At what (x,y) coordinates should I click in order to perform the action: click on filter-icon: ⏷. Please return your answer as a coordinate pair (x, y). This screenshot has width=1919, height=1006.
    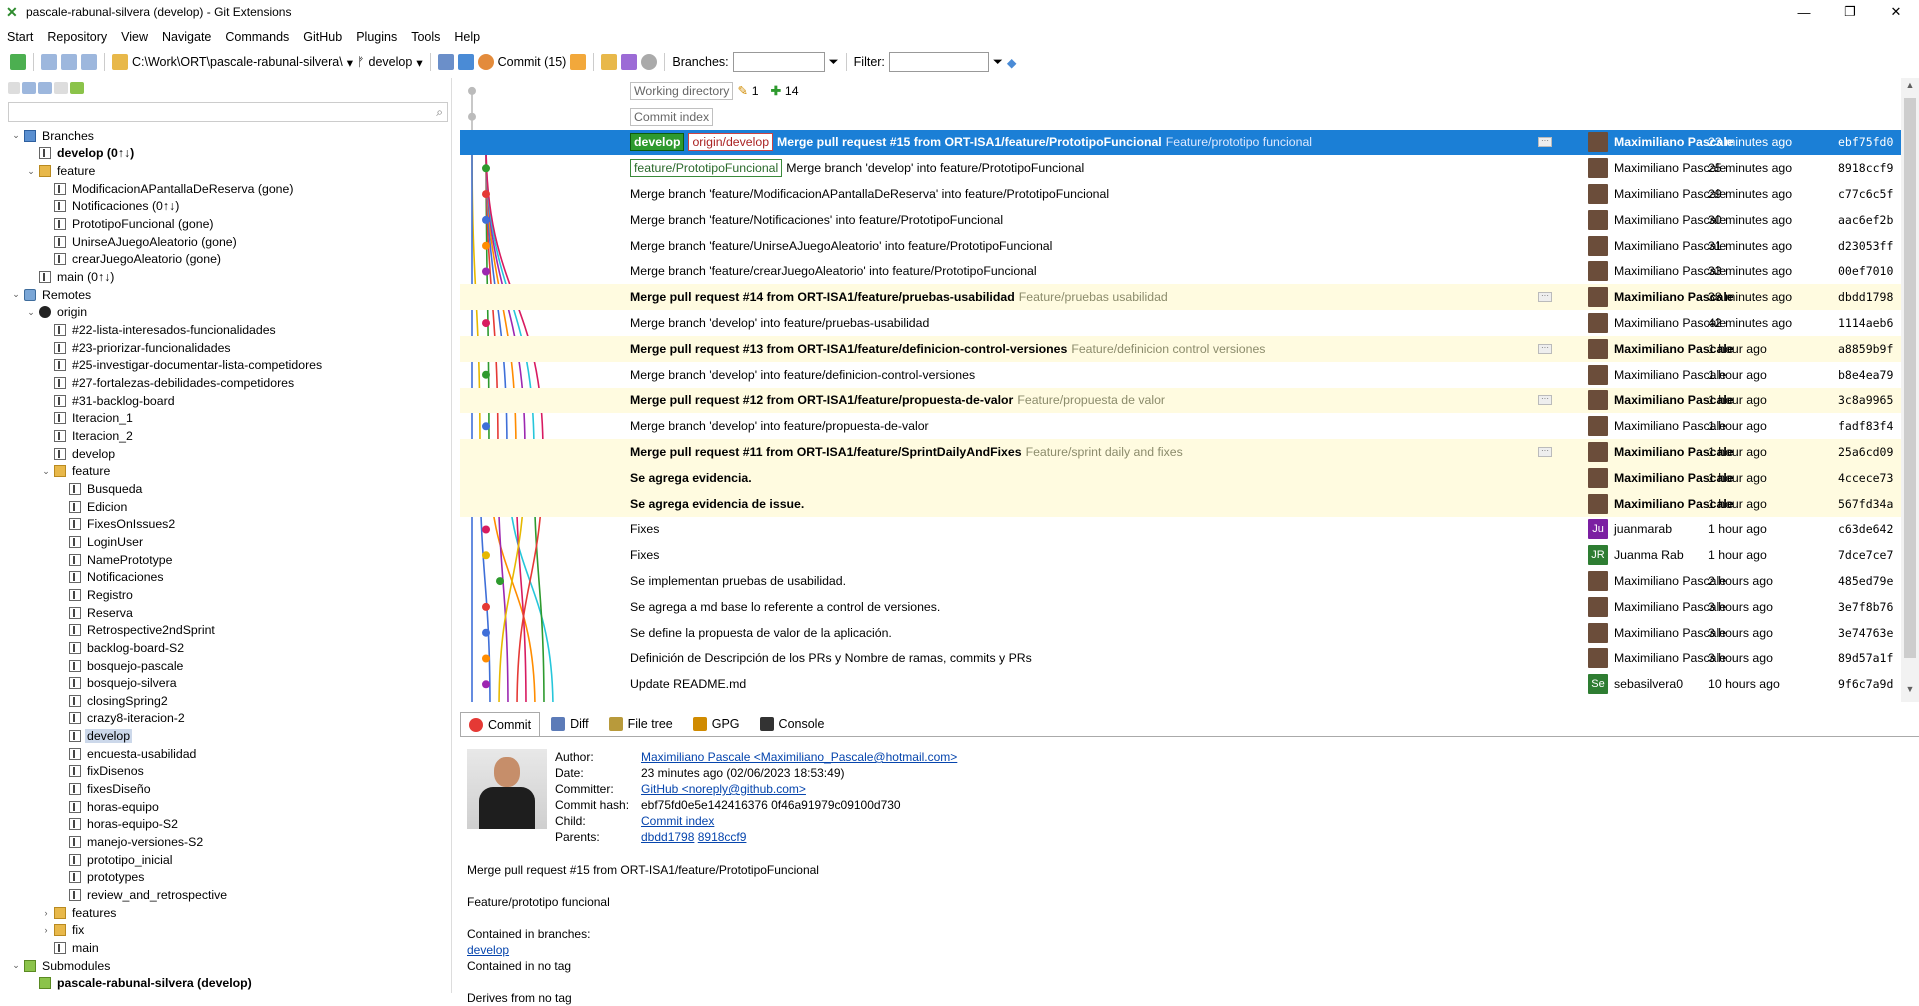
    Looking at the image, I should click on (834, 62).